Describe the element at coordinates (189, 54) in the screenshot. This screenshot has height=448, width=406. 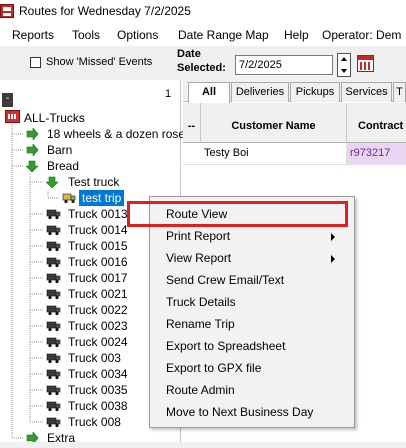
I see `date-label-line1: Date` at that location.